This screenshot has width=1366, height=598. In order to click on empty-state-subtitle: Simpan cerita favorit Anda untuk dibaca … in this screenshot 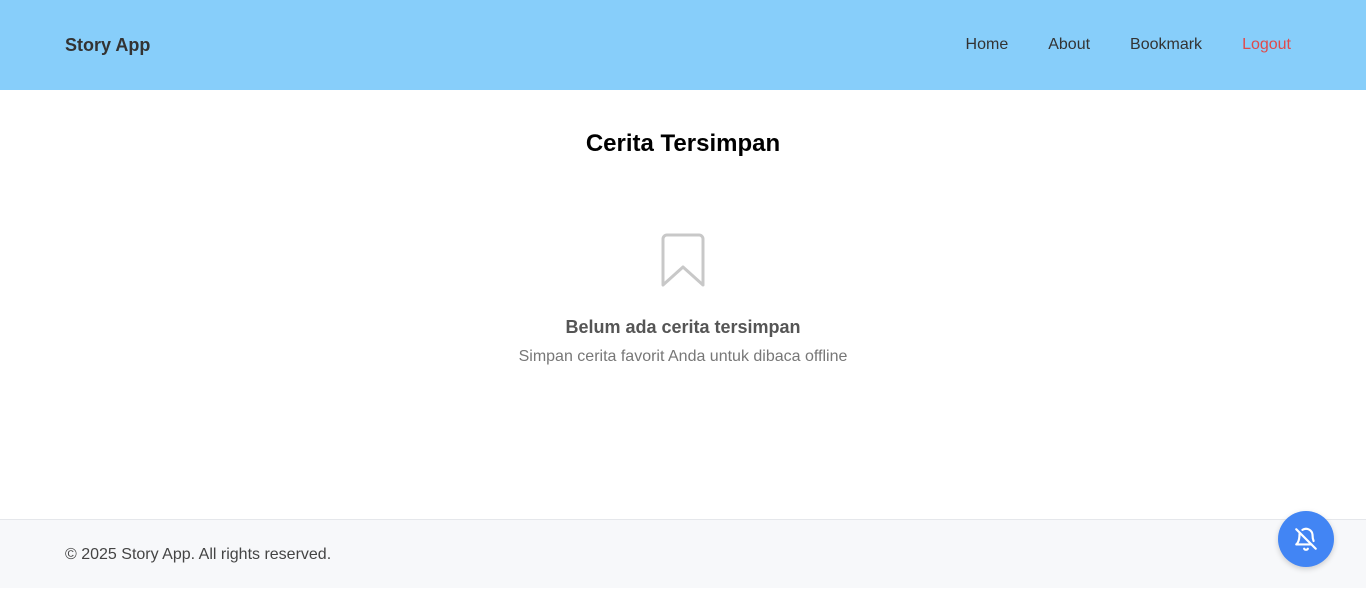, I will do `click(683, 356)`.